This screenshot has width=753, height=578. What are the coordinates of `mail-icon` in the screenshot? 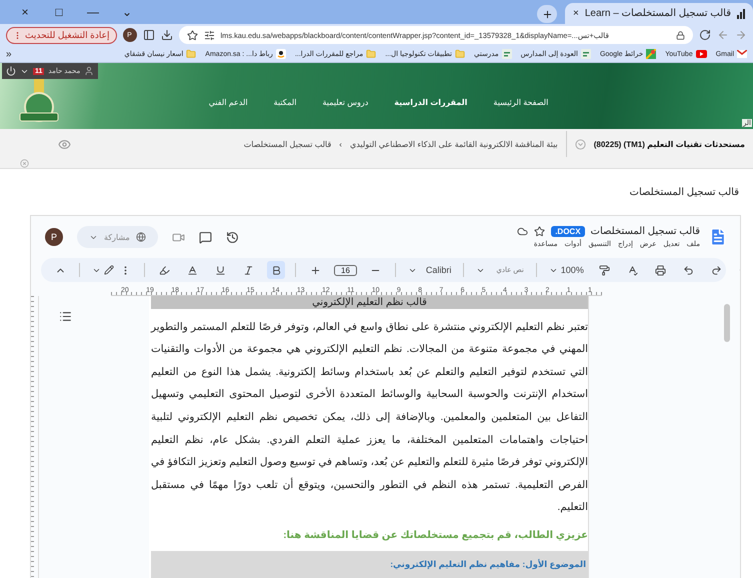 It's located at (742, 54).